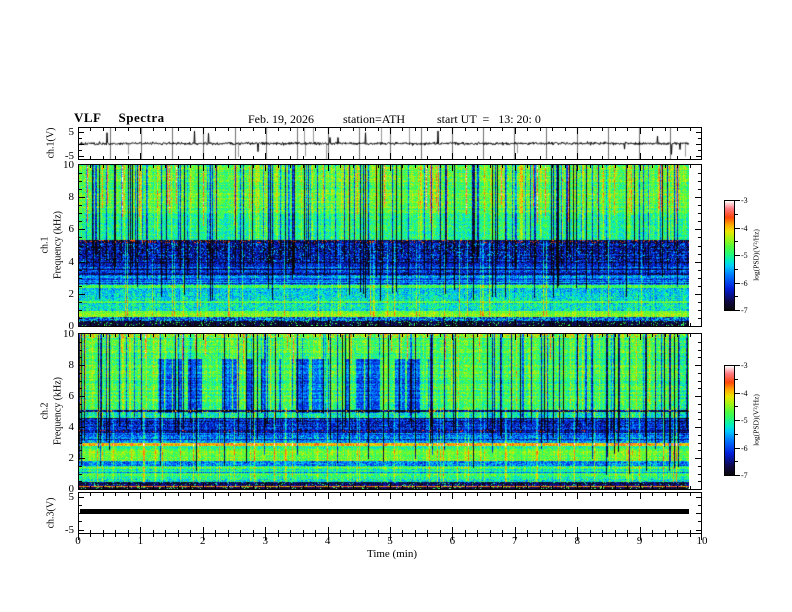  I want to click on time-tick-label: 5, so click(390, 541).